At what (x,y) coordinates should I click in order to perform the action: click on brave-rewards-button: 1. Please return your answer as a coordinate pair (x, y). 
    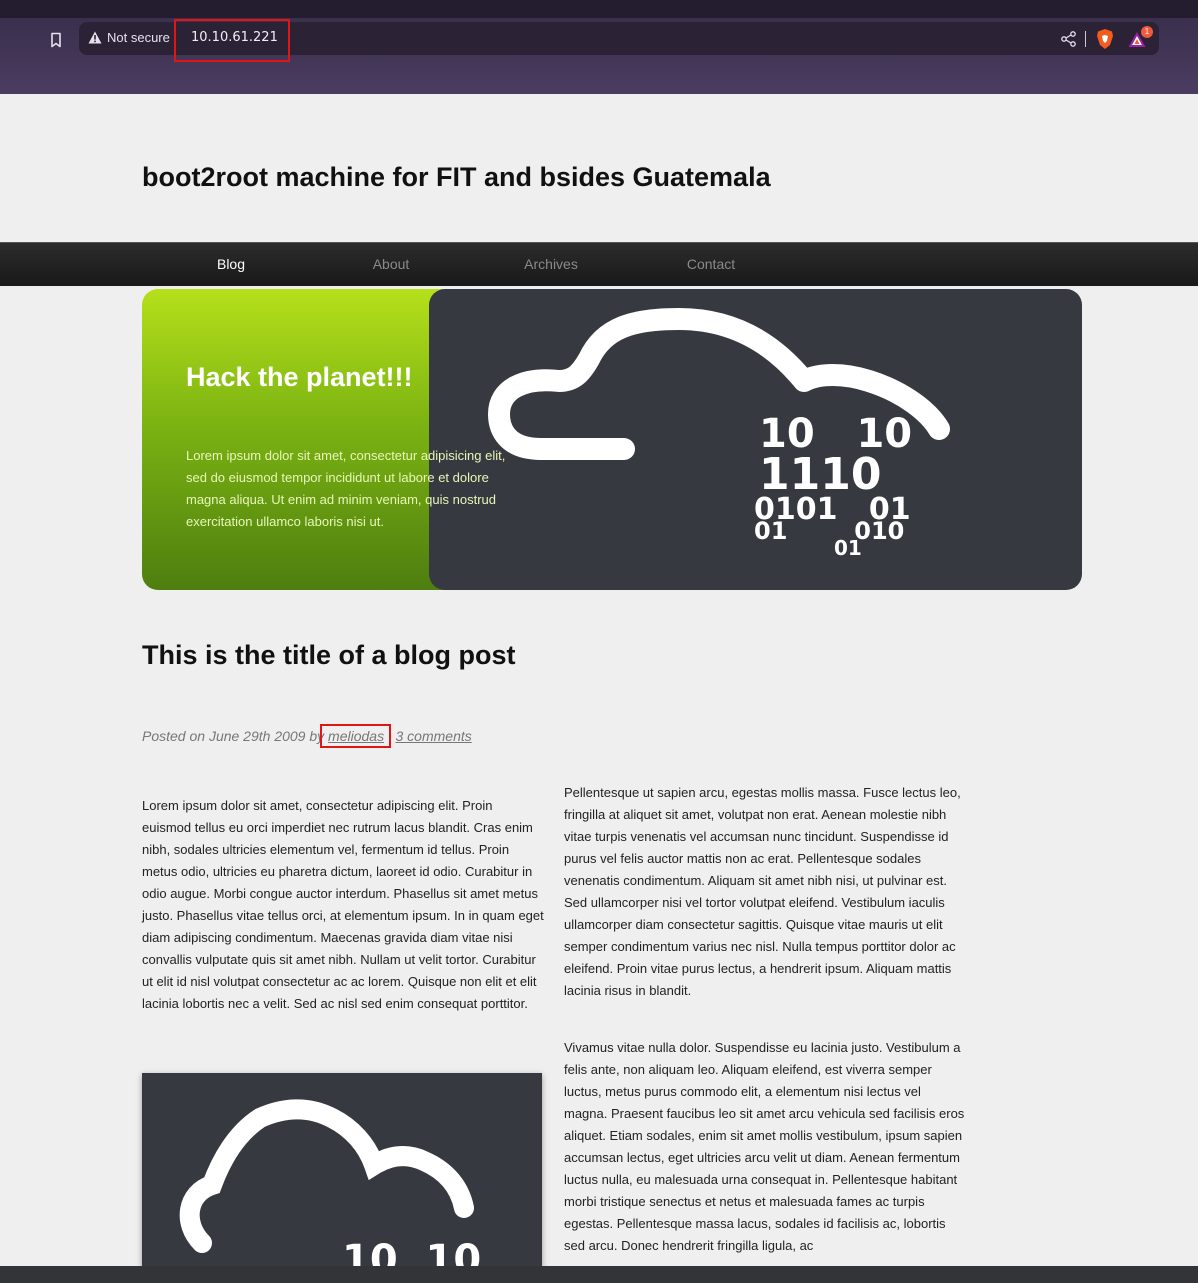
    Looking at the image, I should click on (1140, 38).